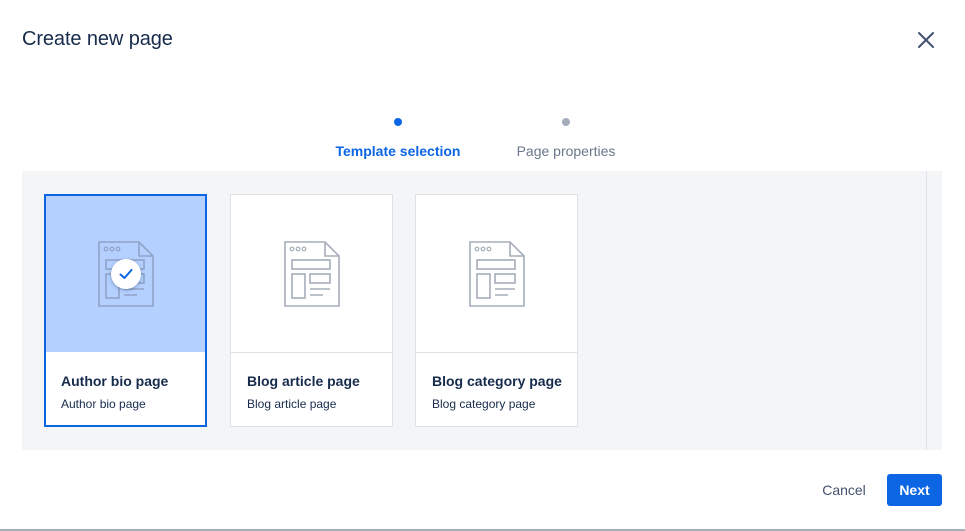 This screenshot has width=965, height=531. What do you see at coordinates (303, 381) in the screenshot?
I see `template-name: Blog article page` at bounding box center [303, 381].